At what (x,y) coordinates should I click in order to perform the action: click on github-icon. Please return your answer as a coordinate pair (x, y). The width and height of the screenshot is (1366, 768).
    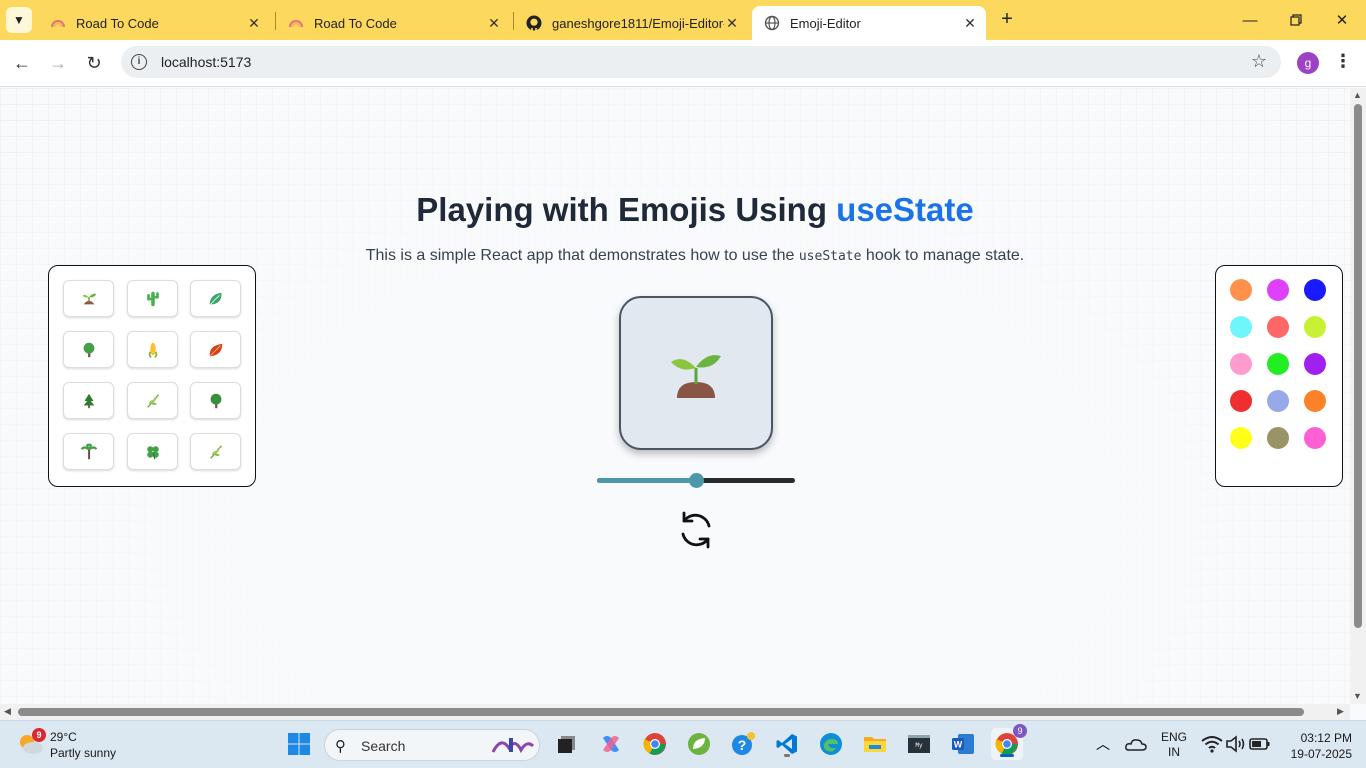
    Looking at the image, I should click on (534, 23).